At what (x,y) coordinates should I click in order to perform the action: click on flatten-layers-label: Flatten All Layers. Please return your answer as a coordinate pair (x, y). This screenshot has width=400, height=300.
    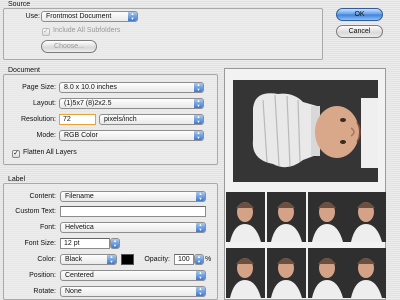
    Looking at the image, I should click on (50, 152).